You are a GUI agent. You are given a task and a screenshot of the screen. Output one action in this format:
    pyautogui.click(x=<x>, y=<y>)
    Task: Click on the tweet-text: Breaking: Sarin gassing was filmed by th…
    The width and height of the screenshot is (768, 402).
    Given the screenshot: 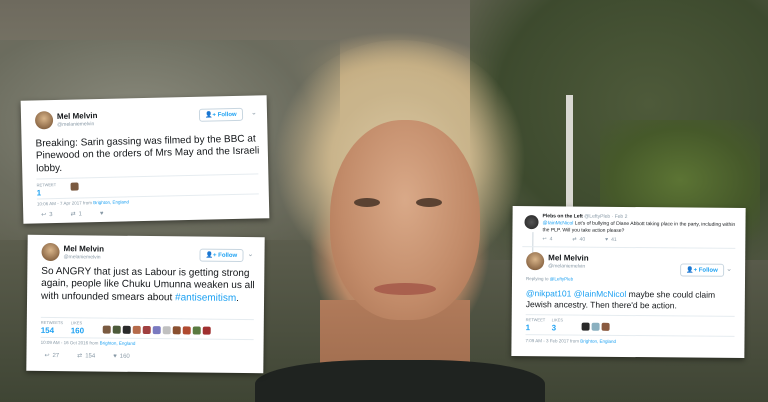 What is the action you would take?
    pyautogui.click(x=147, y=154)
    